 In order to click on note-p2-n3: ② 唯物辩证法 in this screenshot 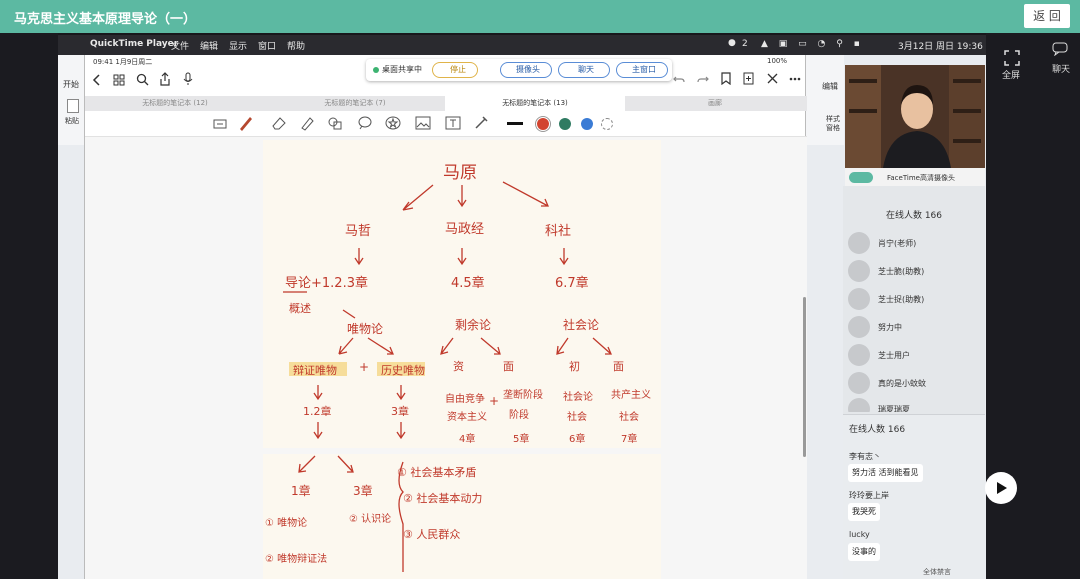, I will do `click(296, 559)`.